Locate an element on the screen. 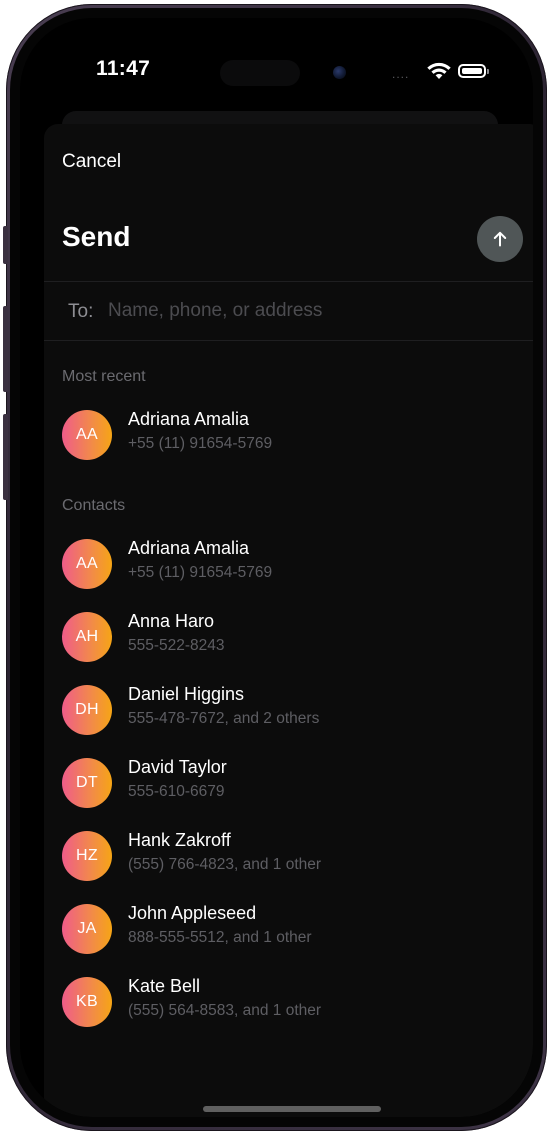 This screenshot has width=553, height=1135. contact-detail: (555) 766-4823, and 1 other is located at coordinates (225, 864).